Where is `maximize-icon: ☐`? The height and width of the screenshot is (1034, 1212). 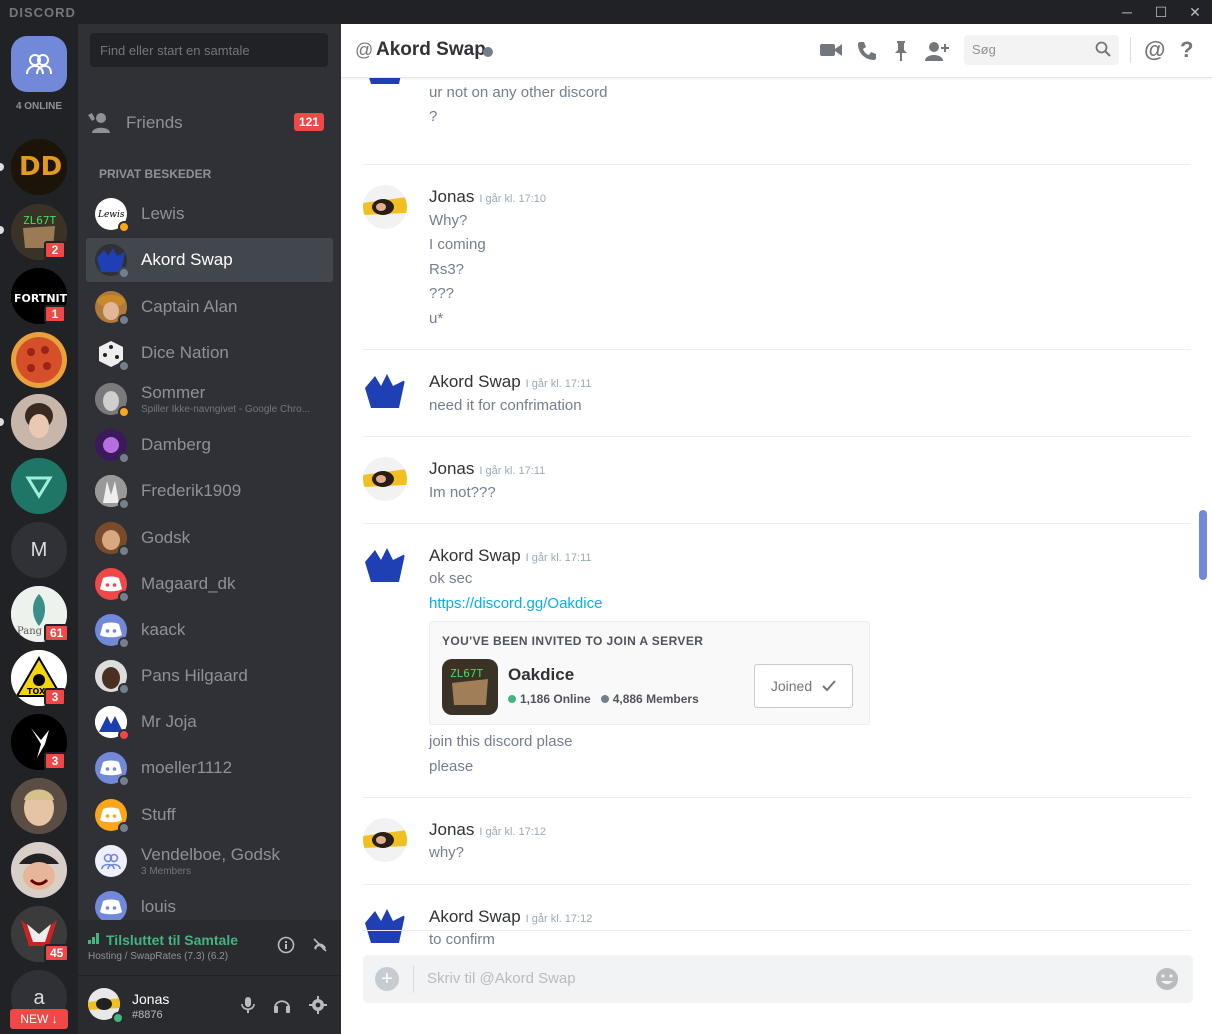
maximize-icon: ☐ is located at coordinates (1161, 12).